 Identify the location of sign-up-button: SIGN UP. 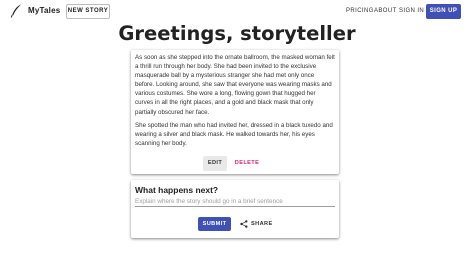
(443, 11).